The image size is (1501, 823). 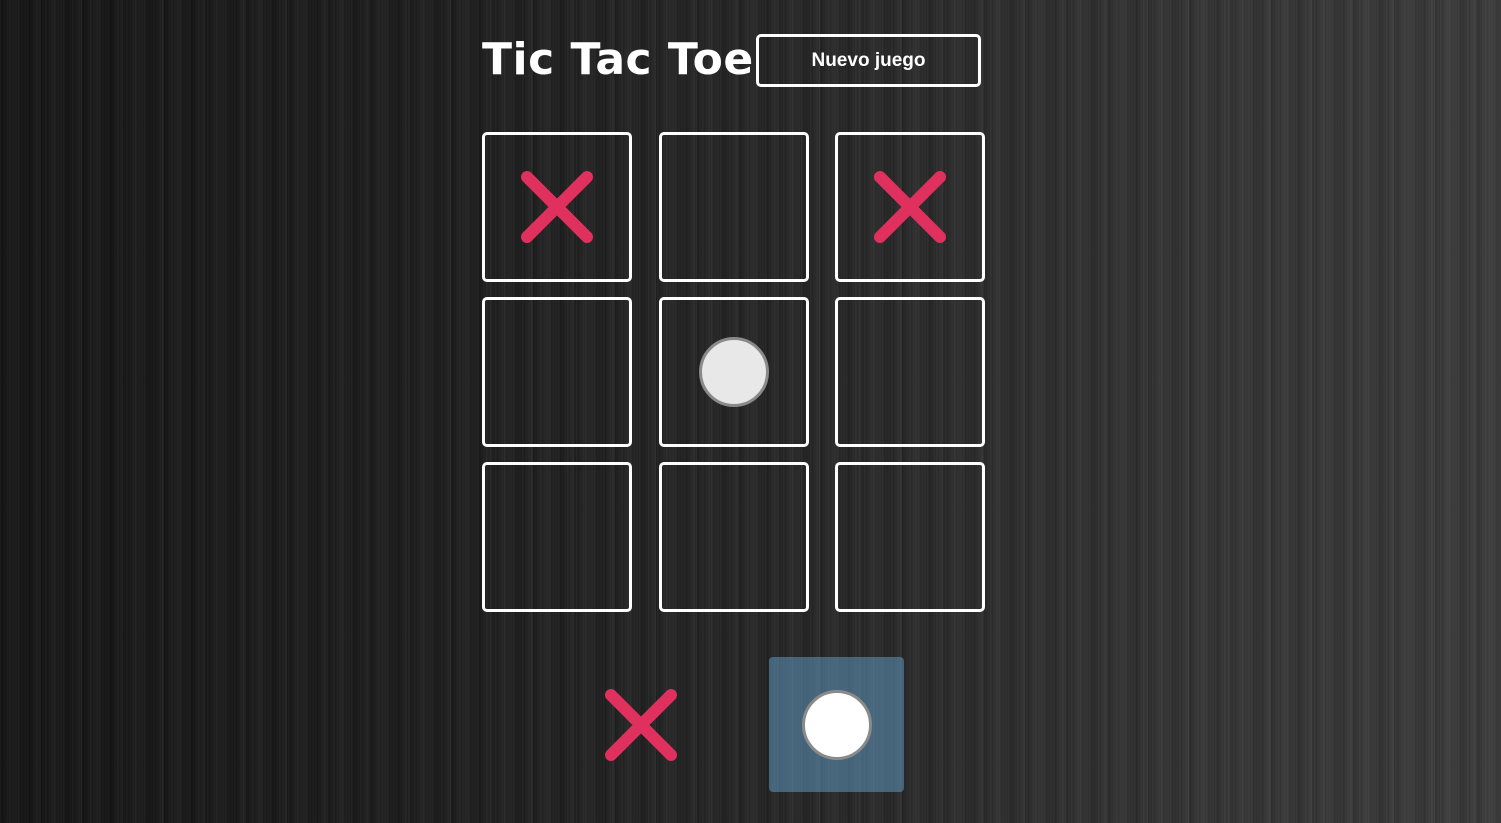 I want to click on turn-indicator, so click(x=738, y=724).